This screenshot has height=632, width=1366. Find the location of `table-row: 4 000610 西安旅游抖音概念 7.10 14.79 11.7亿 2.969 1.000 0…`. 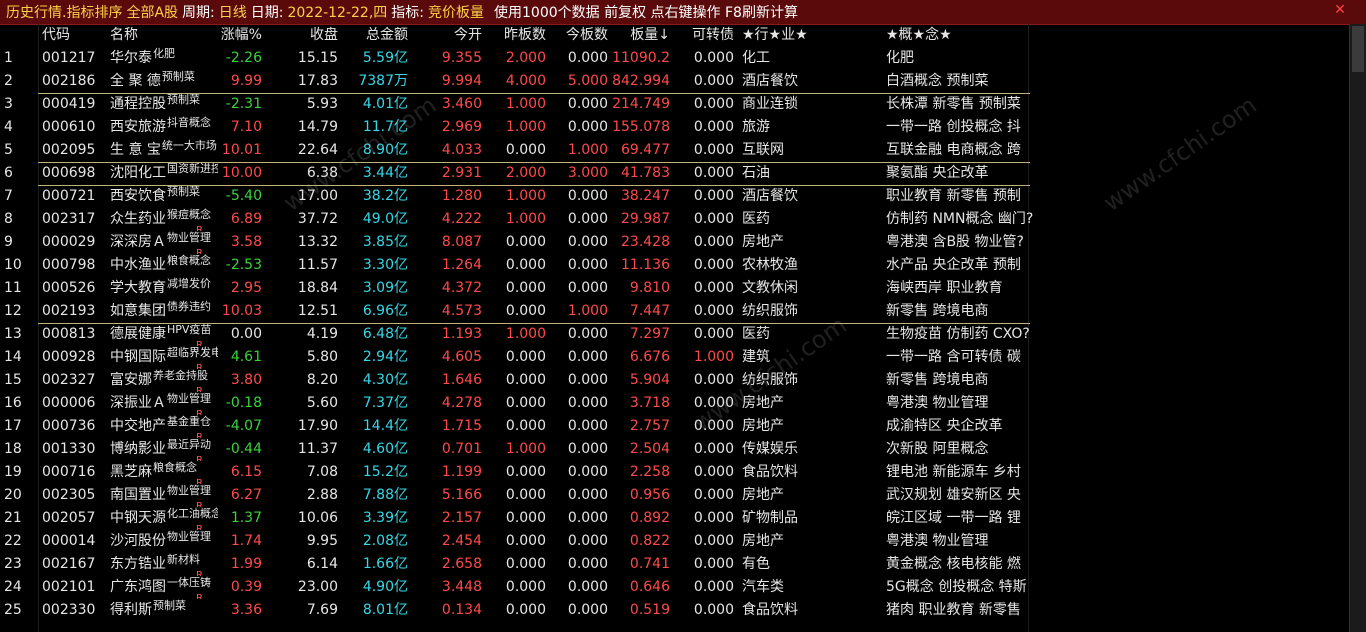

table-row: 4 000610 西安旅游抖音概念 7.10 14.79 11.7亿 2.969 1.000 0… is located at coordinates (515, 127).